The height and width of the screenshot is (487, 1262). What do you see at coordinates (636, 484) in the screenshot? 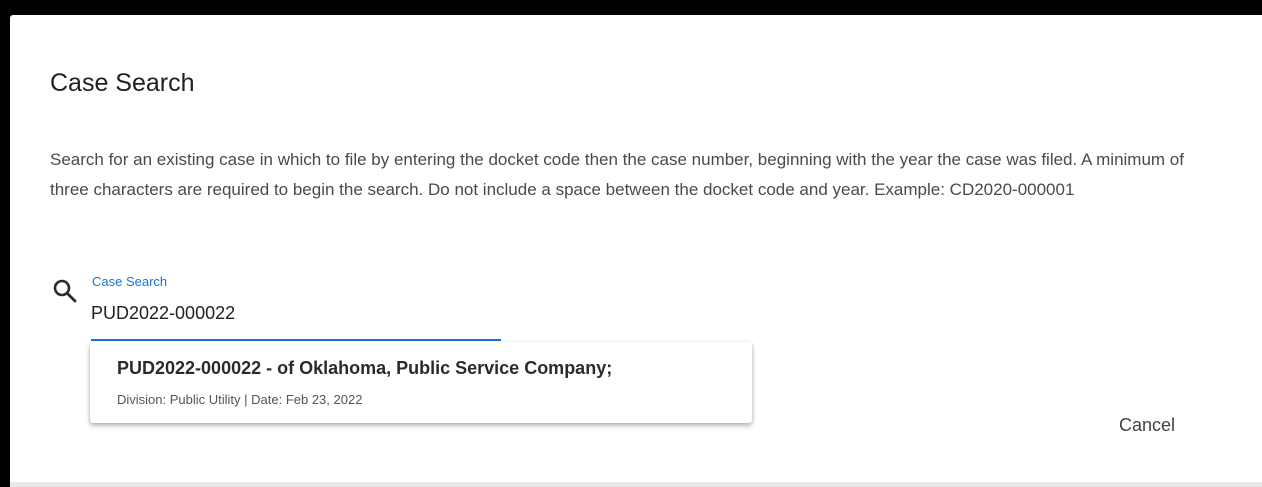
I see `window-bottom-edge` at bounding box center [636, 484].